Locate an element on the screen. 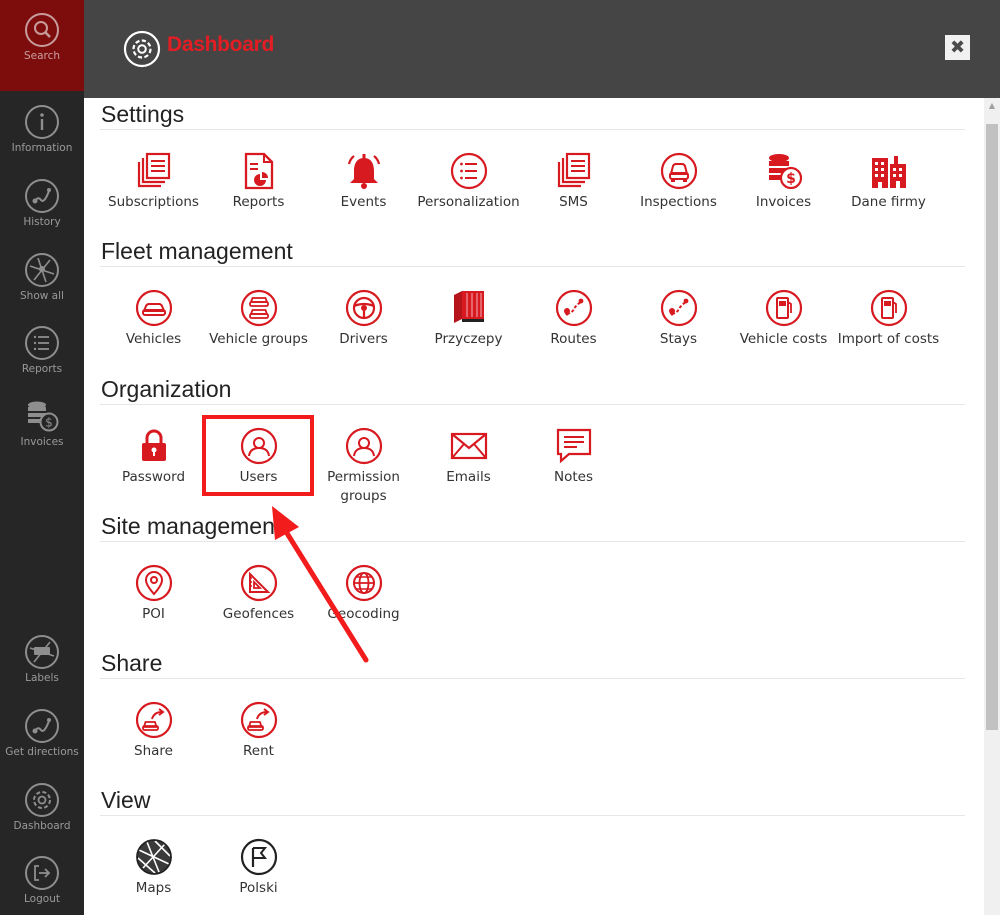 This screenshot has width=1000, height=915. vertical-scrollbar: ▲ is located at coordinates (992, 506).